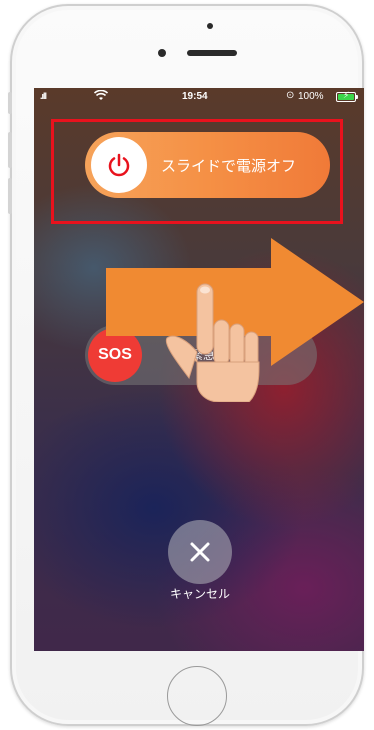  I want to click on volume-down-button, so click(10, 196).